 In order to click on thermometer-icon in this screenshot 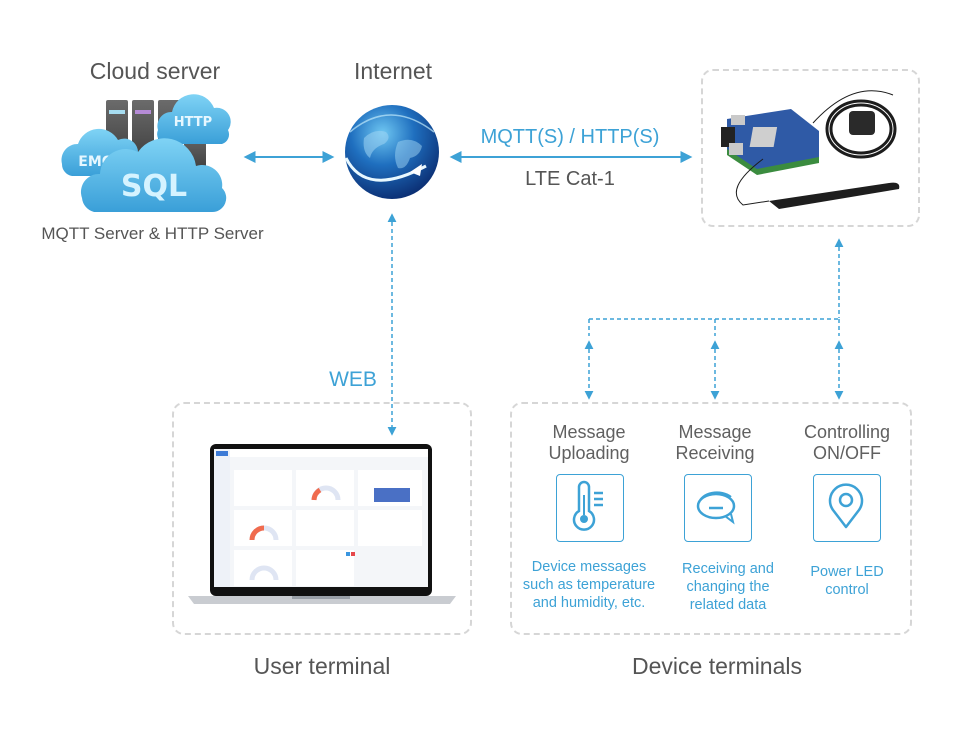, I will do `click(587, 505)`.